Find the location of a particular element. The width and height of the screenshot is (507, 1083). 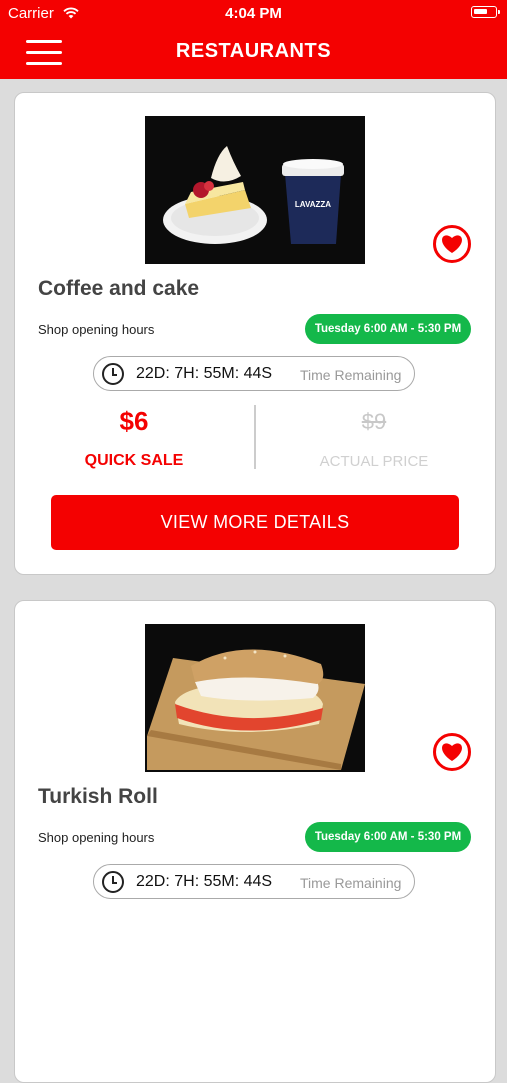

sale-label: QUICK SALE is located at coordinates (134, 460).